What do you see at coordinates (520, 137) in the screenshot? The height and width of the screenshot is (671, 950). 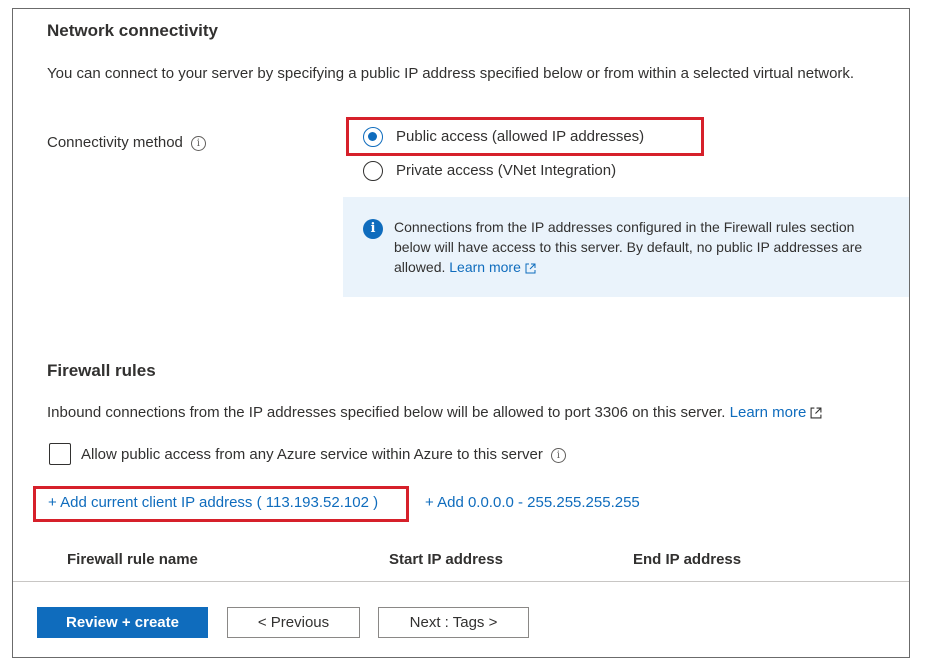 I see `public-access-label: Public access (allowed IP addresses)` at bounding box center [520, 137].